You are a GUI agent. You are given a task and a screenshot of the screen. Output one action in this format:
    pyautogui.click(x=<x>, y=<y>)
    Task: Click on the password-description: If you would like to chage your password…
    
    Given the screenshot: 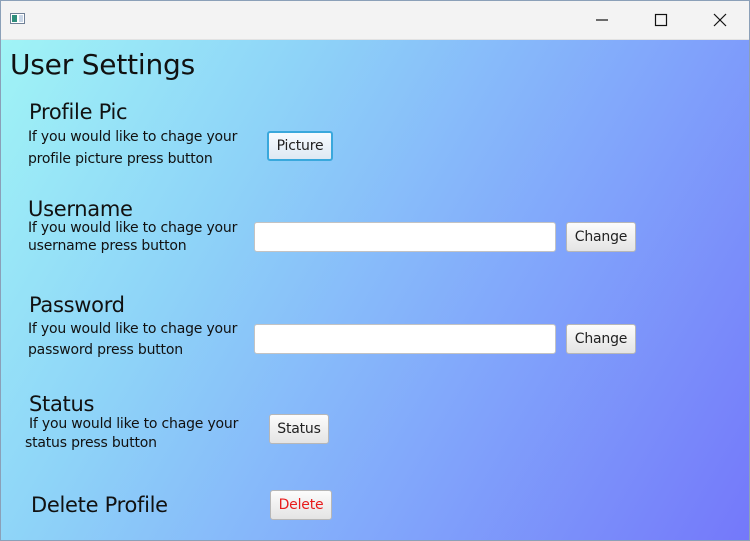 What is the action you would take?
    pyautogui.click(x=132, y=340)
    